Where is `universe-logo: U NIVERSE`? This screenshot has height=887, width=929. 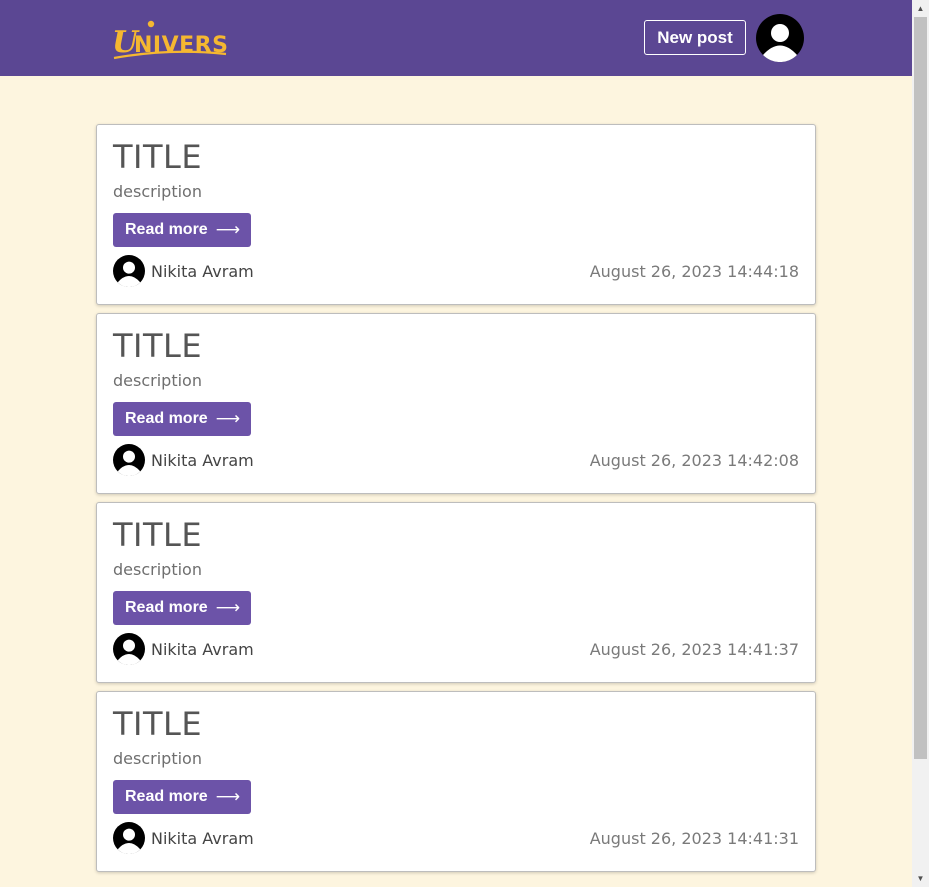
universe-logo: U NIVERSE is located at coordinates (169, 40).